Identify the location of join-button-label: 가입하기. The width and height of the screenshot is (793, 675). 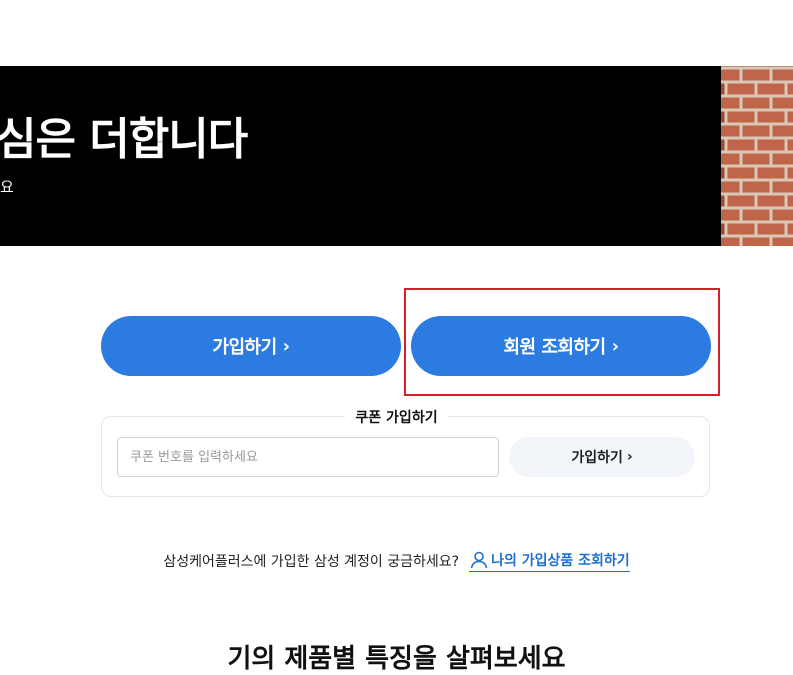
(244, 347).